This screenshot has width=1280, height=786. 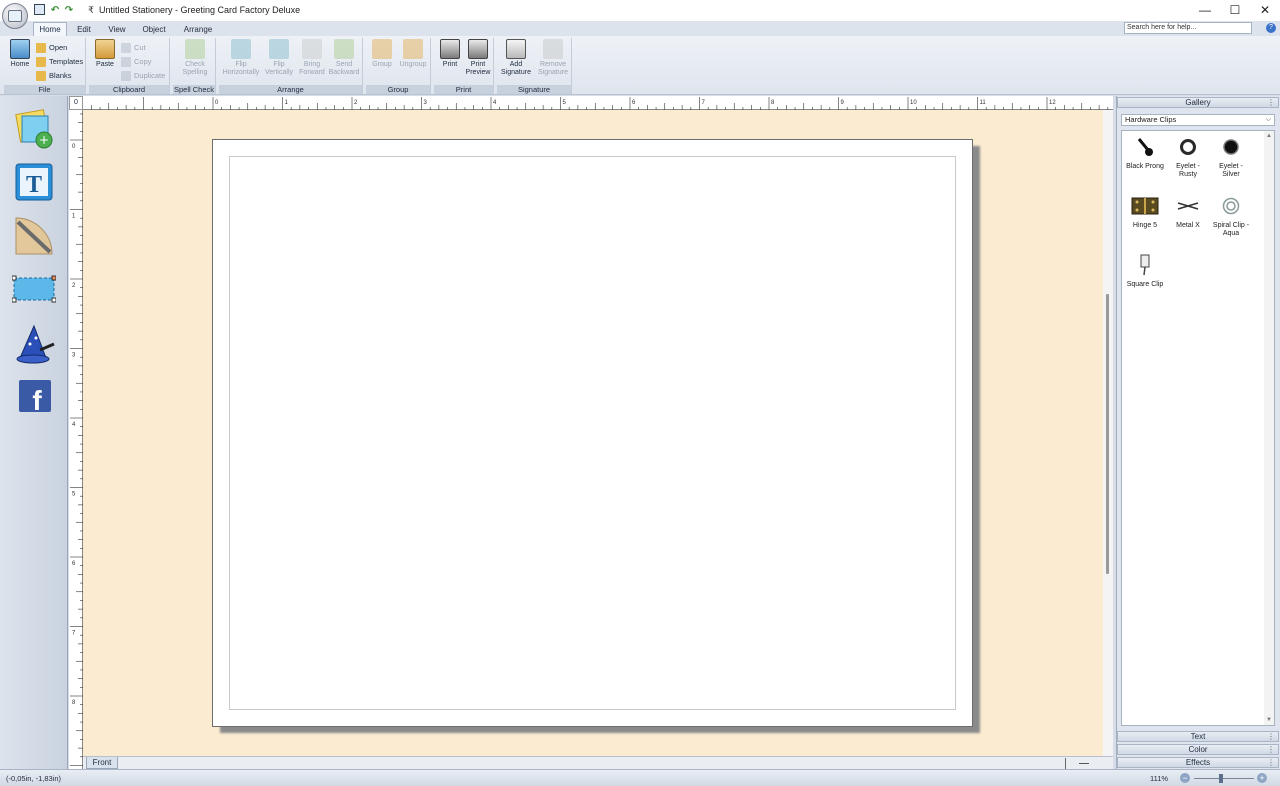 I want to click on add-text-tool: T, so click(x=34, y=182).